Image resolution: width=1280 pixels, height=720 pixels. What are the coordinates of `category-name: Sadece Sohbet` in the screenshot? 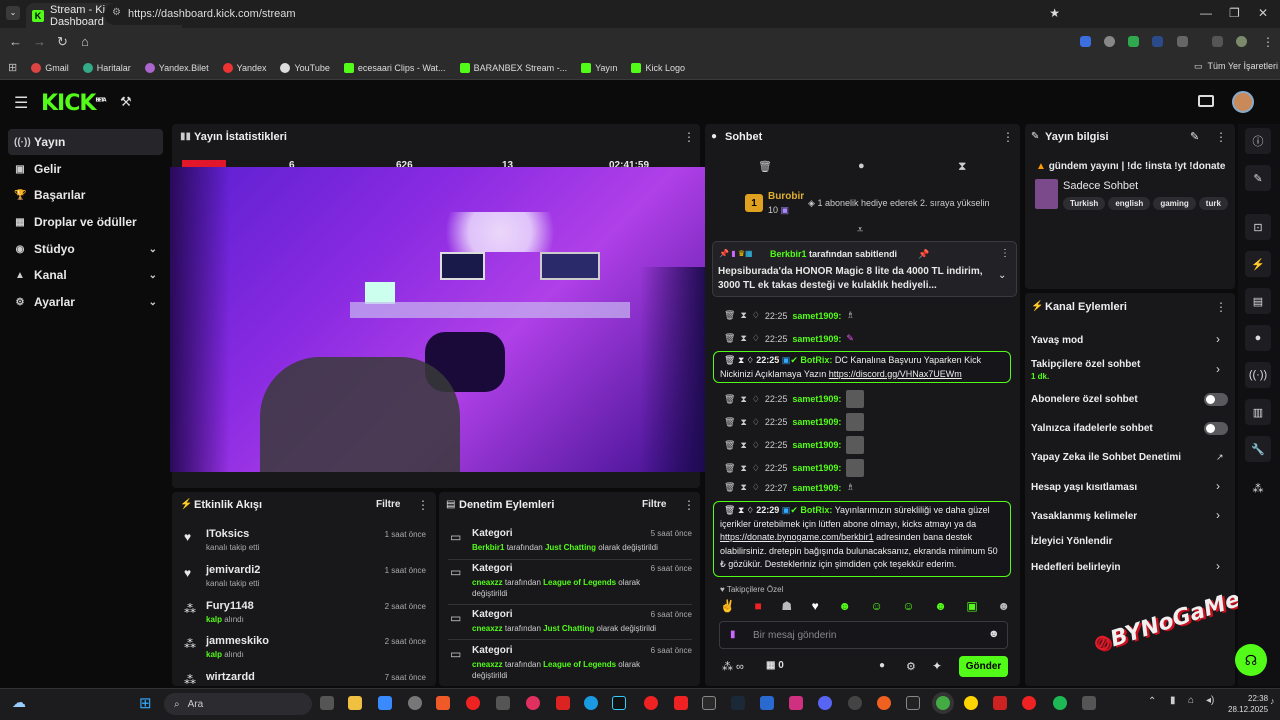 It's located at (1100, 186).